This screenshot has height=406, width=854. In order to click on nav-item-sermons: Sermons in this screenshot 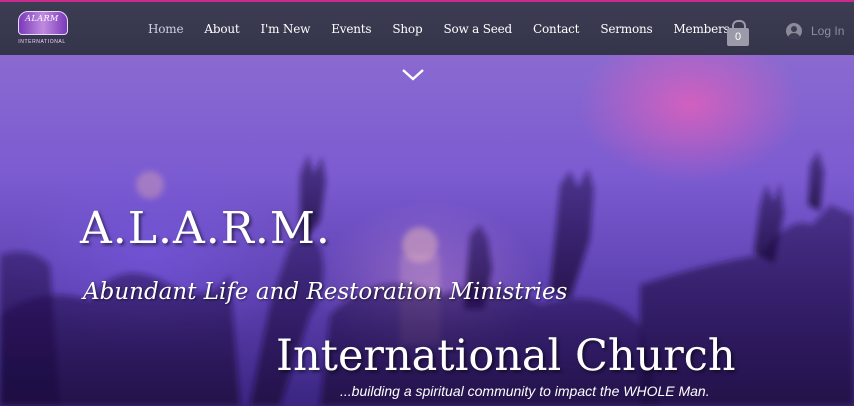, I will do `click(626, 29)`.